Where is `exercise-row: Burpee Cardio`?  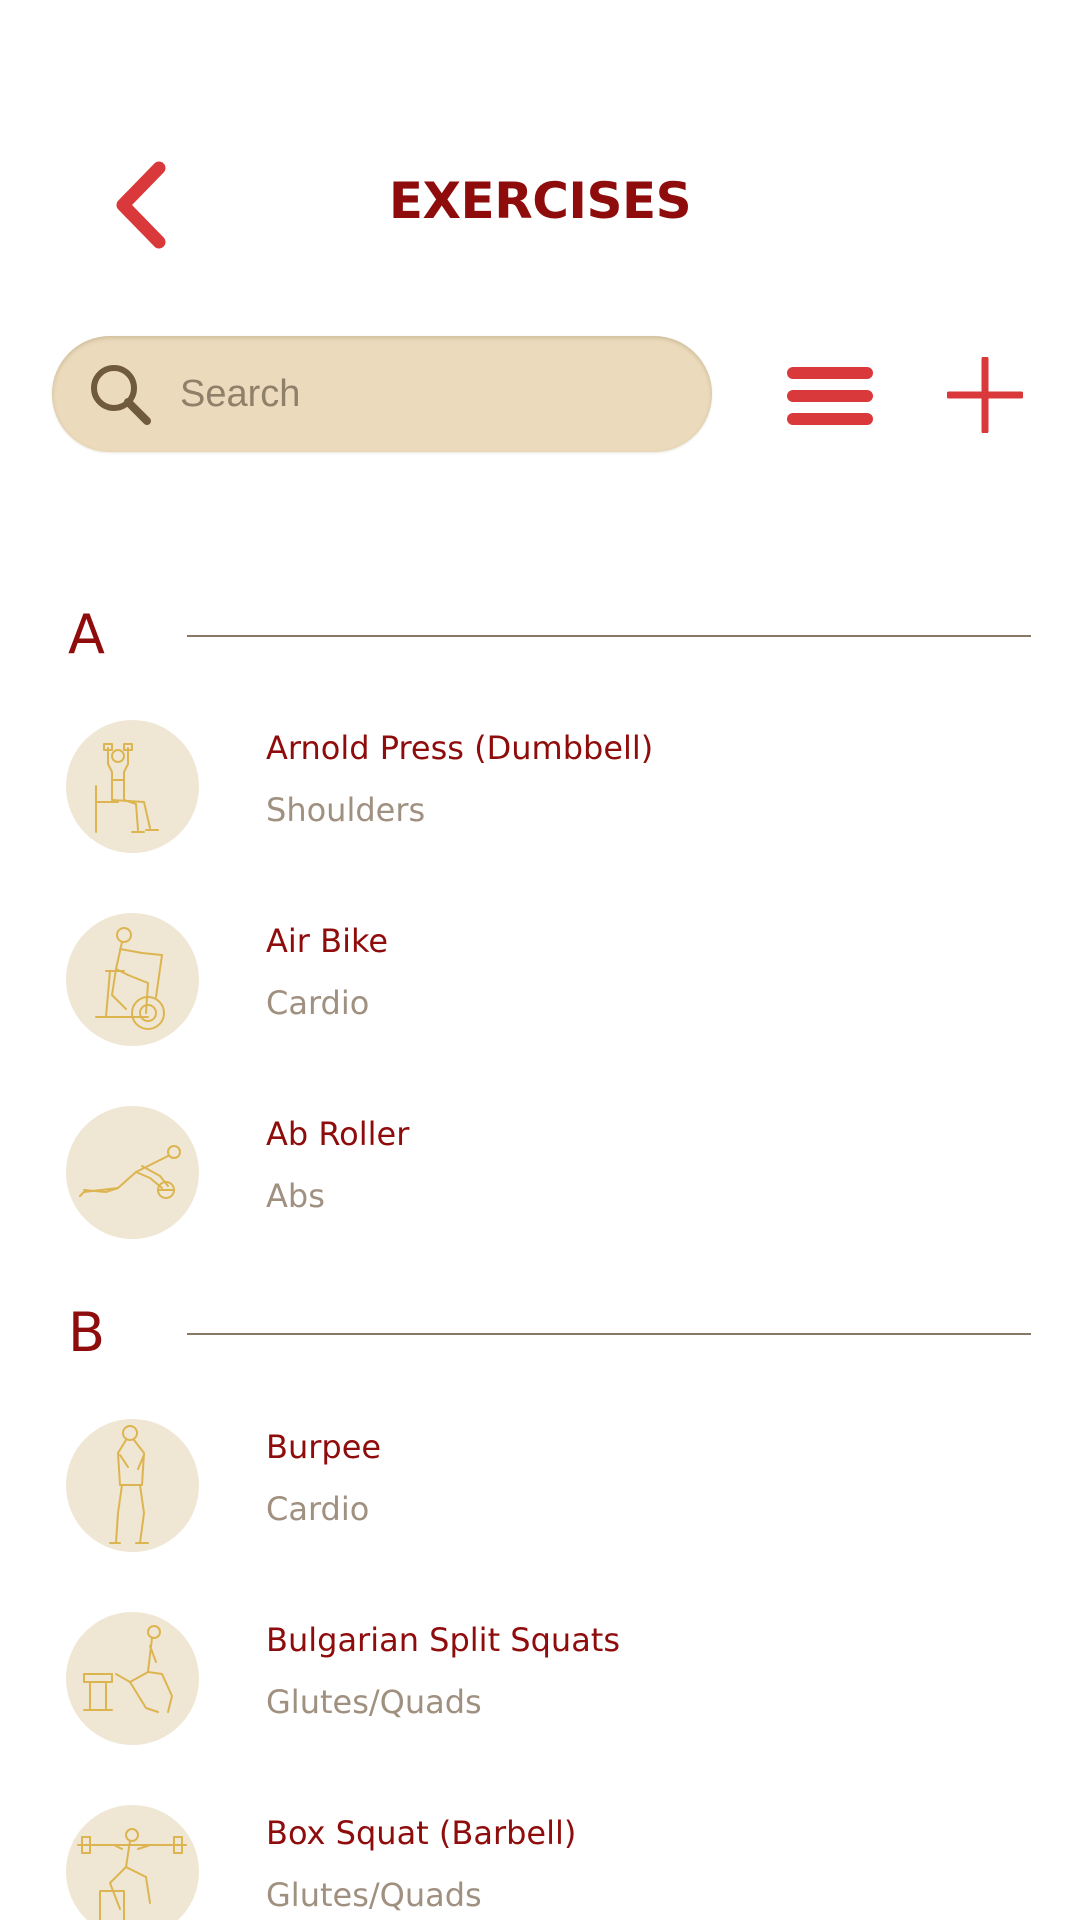 exercise-row: Burpee Cardio is located at coordinates (540, 1489).